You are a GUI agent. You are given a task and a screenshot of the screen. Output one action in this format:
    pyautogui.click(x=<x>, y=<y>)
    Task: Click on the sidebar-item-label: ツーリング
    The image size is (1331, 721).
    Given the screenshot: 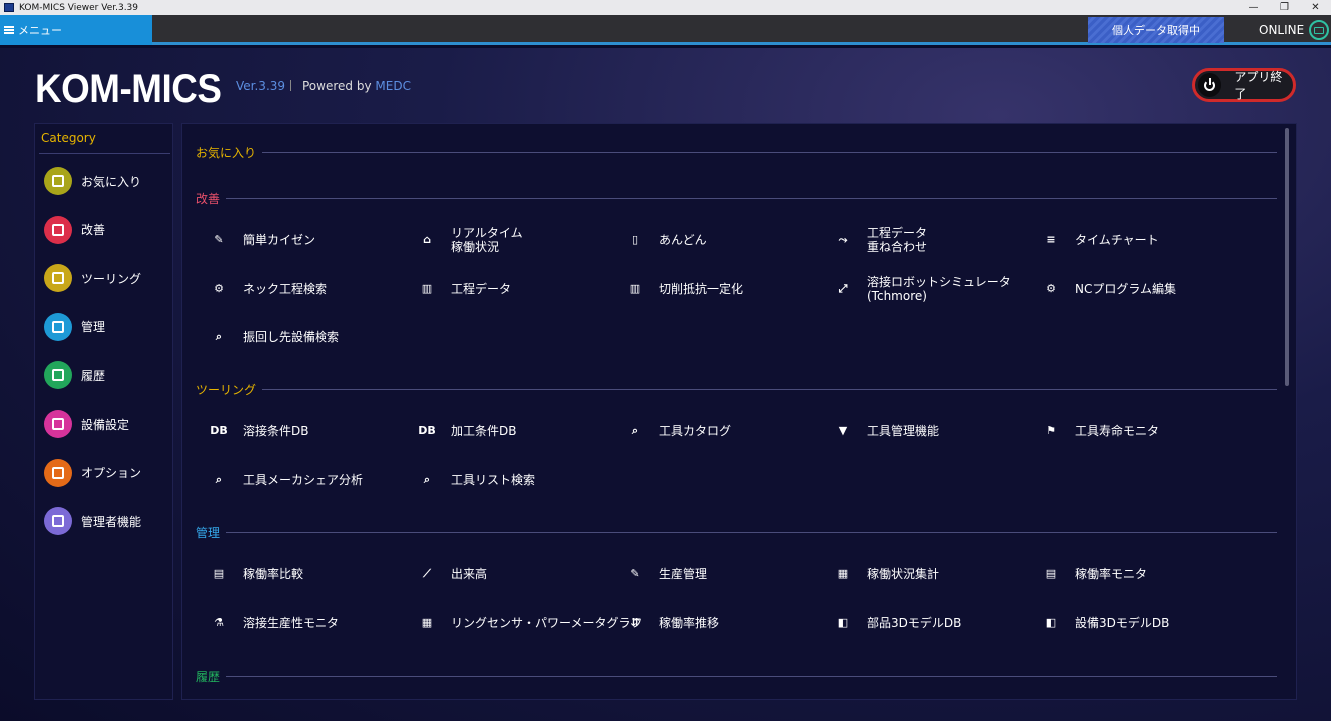 What is the action you would take?
    pyautogui.click(x=111, y=278)
    